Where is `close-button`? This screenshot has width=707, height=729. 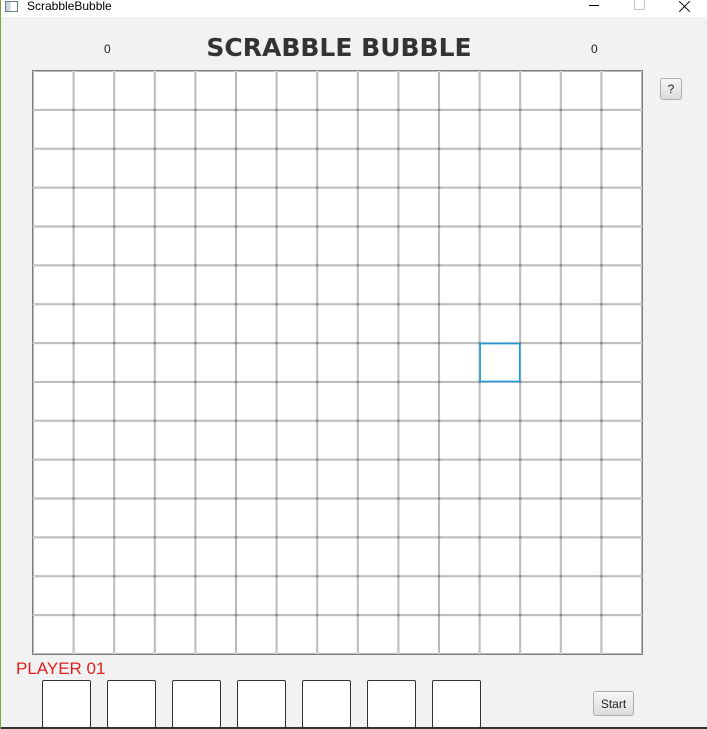
close-button is located at coordinates (684, 8).